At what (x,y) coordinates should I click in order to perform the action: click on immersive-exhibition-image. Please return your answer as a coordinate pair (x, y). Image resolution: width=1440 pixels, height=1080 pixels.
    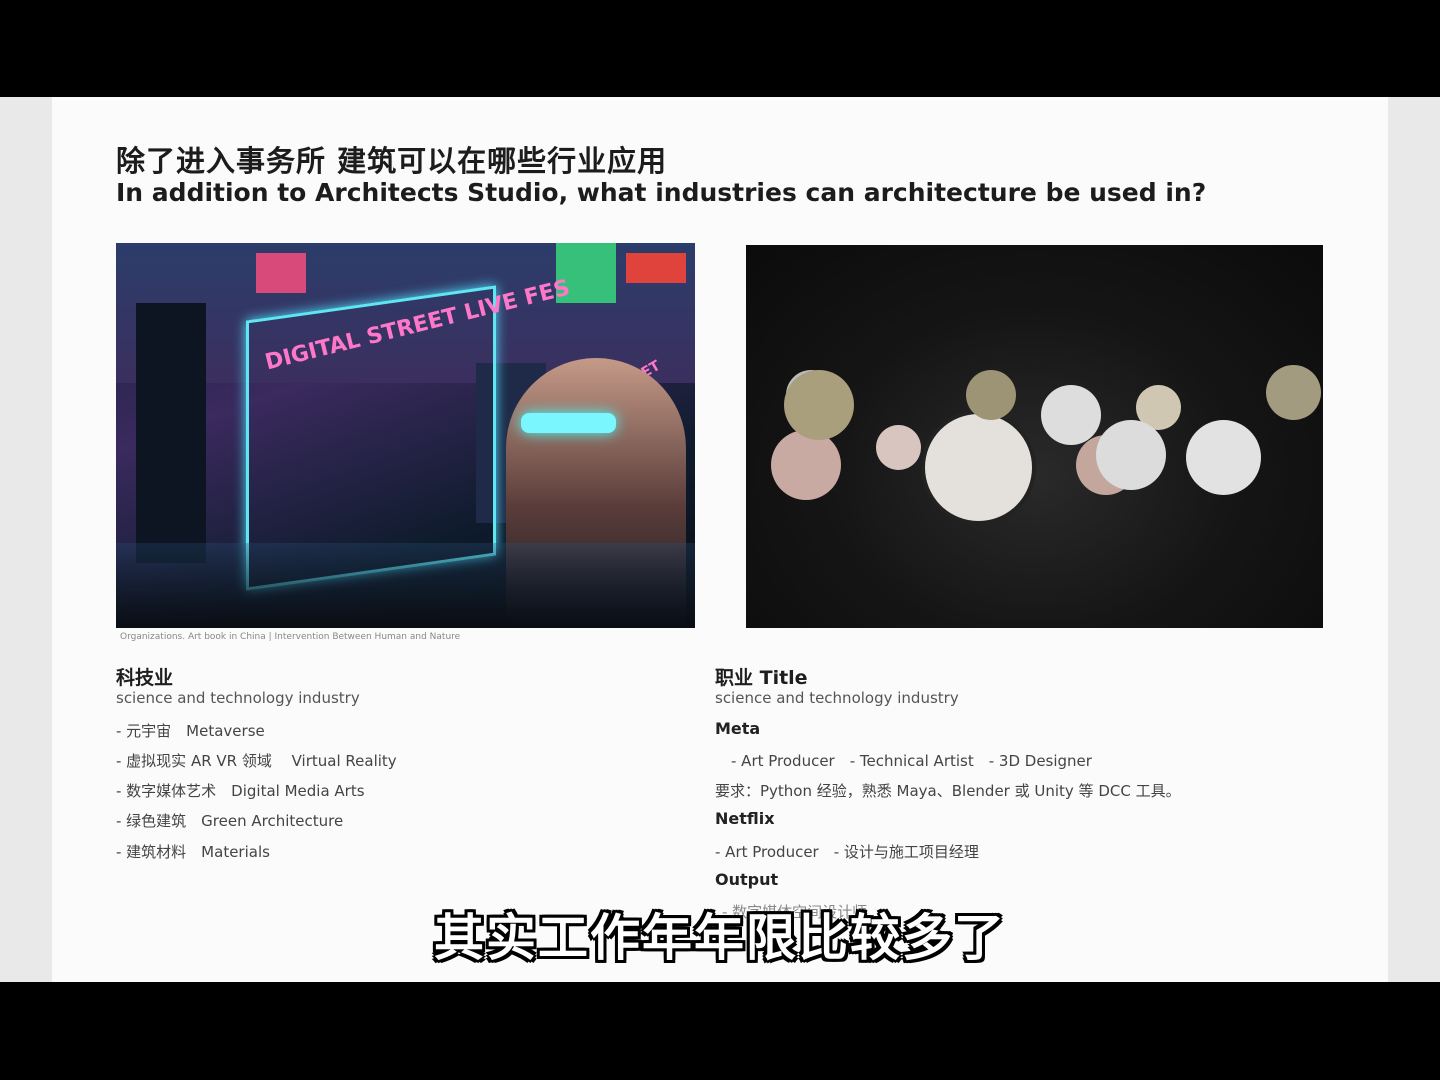
    Looking at the image, I should click on (1034, 436).